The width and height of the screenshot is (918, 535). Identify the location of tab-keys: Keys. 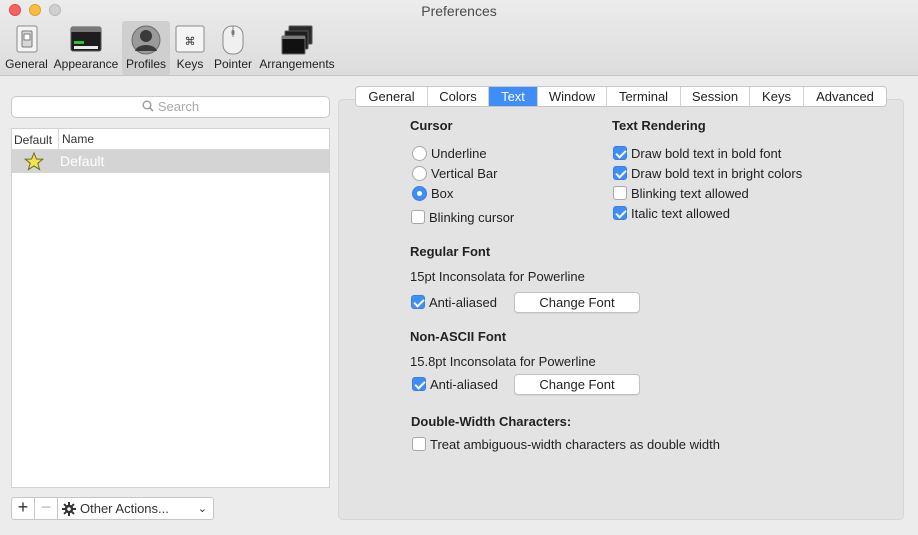
(777, 96).